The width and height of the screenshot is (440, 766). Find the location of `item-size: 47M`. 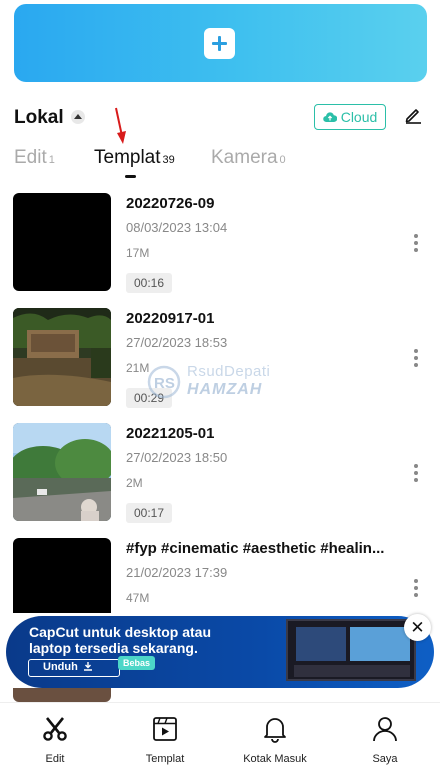

item-size: 47M is located at coordinates (138, 598).